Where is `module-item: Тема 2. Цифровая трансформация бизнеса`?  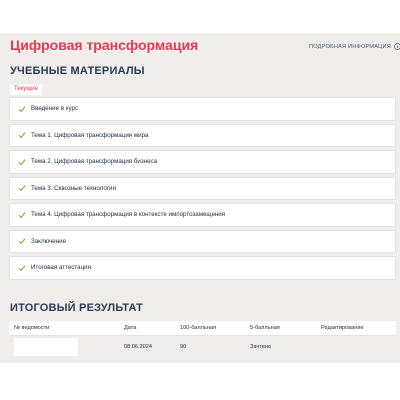 module-item: Тема 2. Цифровая трансформация бизнеса is located at coordinates (202, 162).